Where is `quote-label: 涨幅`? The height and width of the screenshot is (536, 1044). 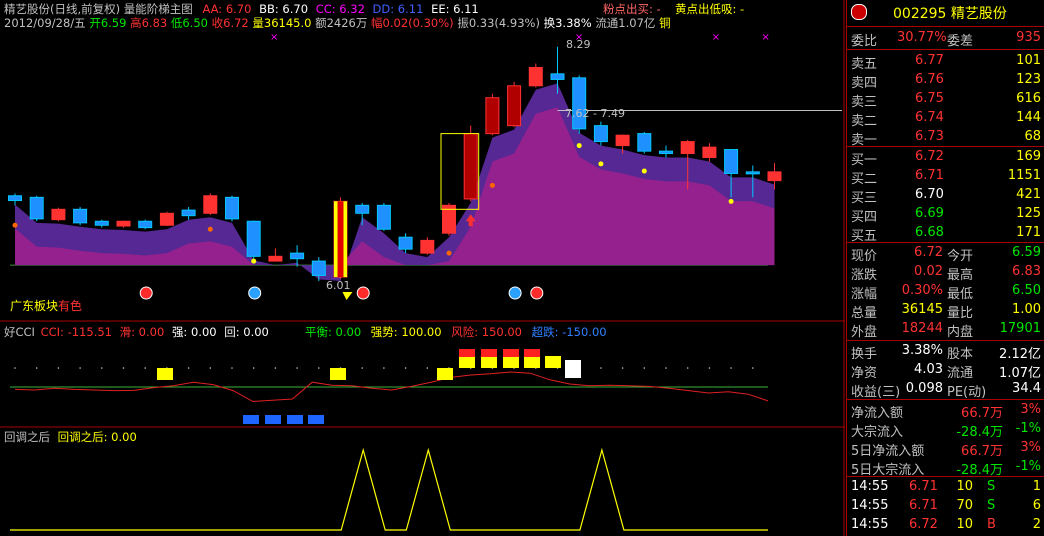
quote-label: 涨幅 is located at coordinates (864, 294).